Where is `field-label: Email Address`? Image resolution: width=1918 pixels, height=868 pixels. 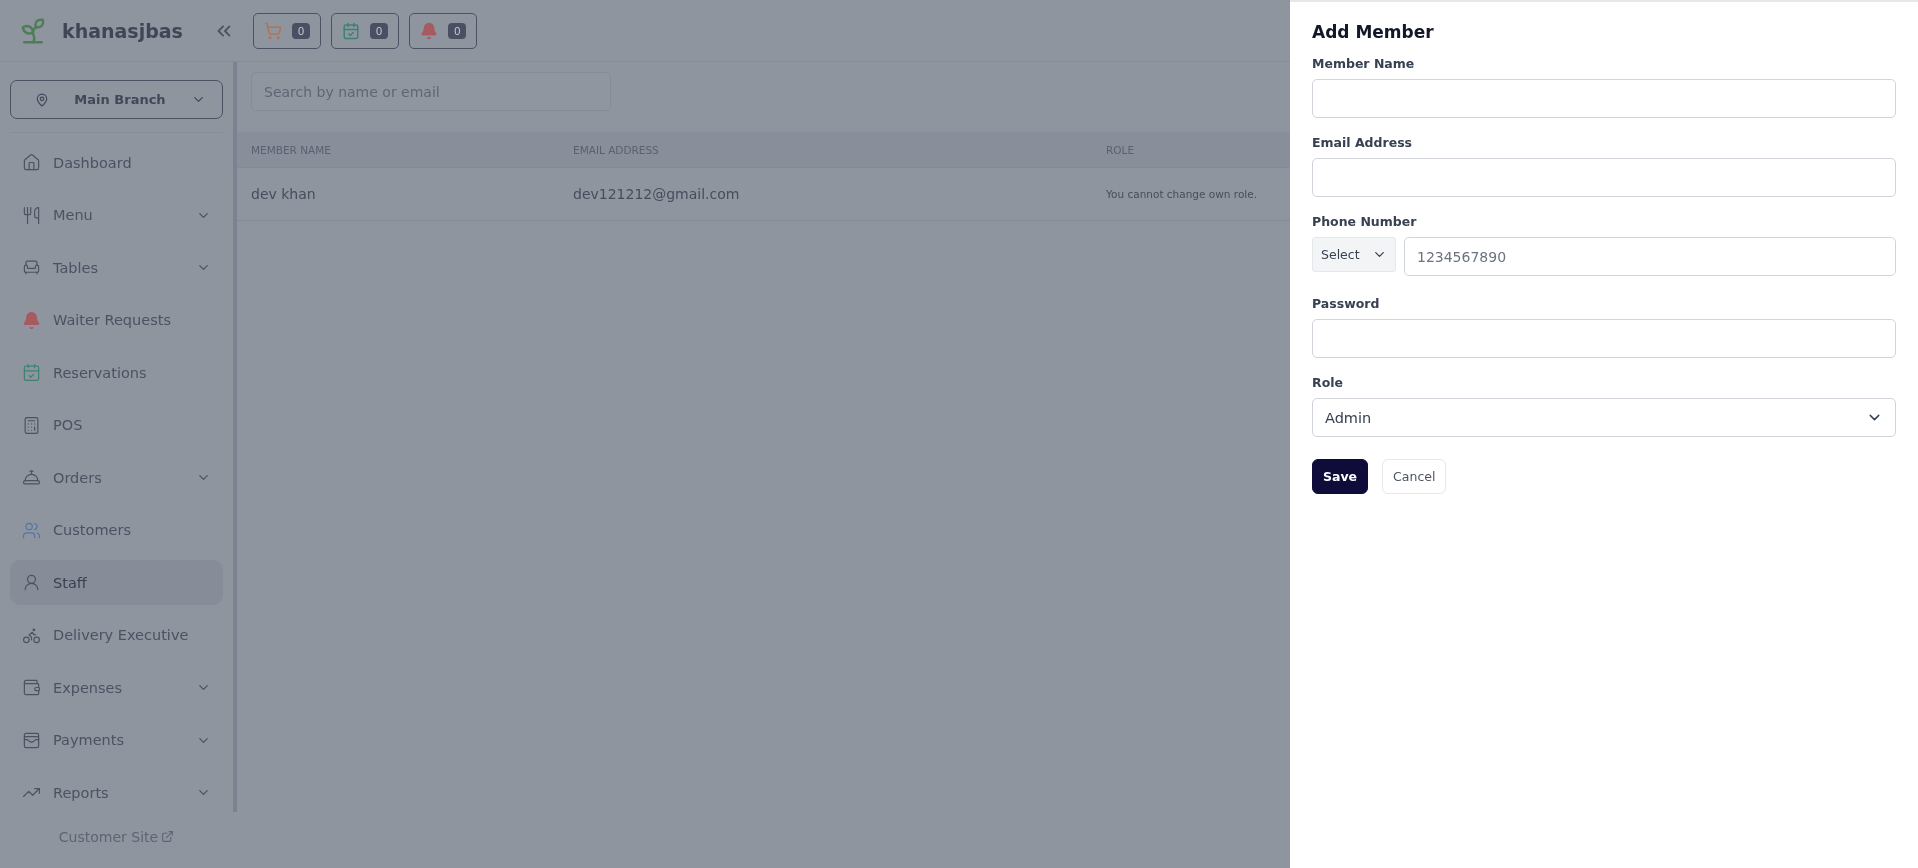 field-label: Email Address is located at coordinates (1362, 142).